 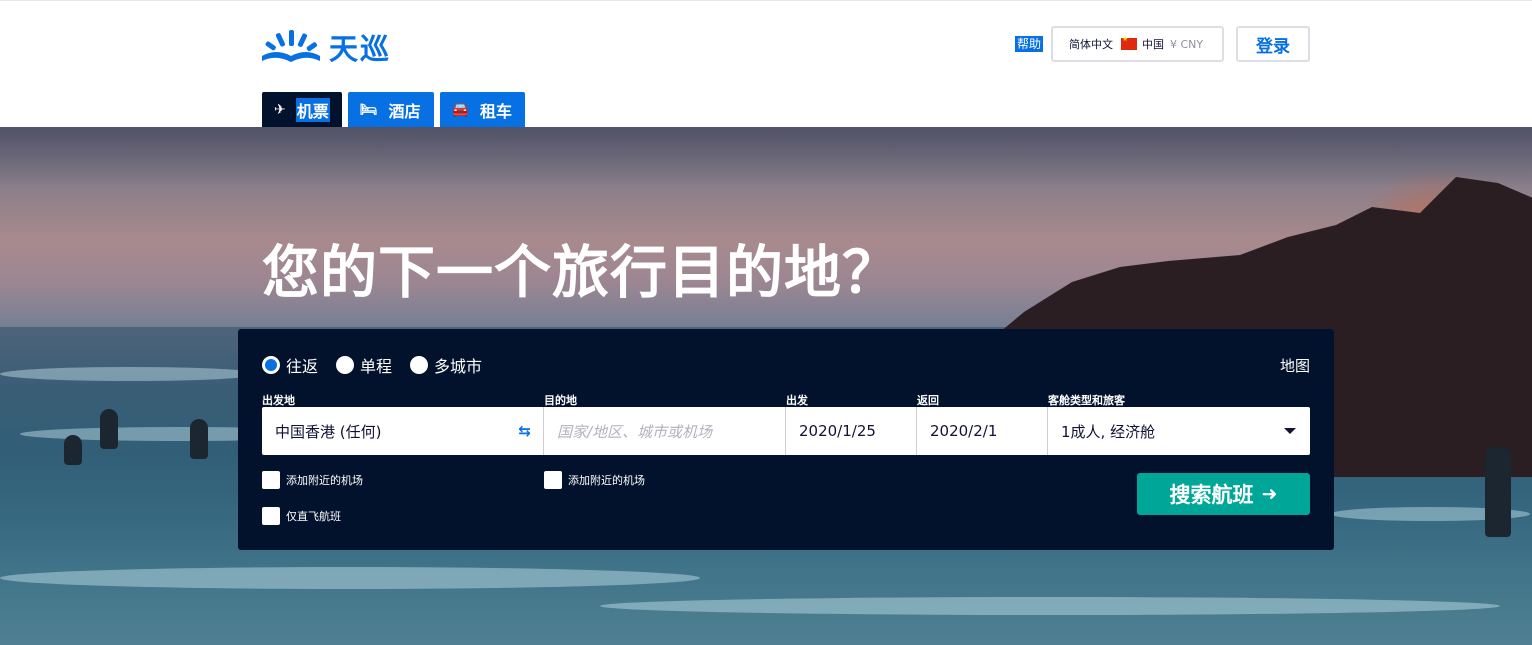 What do you see at coordinates (1273, 44) in the screenshot?
I see `login-button: 登录` at bounding box center [1273, 44].